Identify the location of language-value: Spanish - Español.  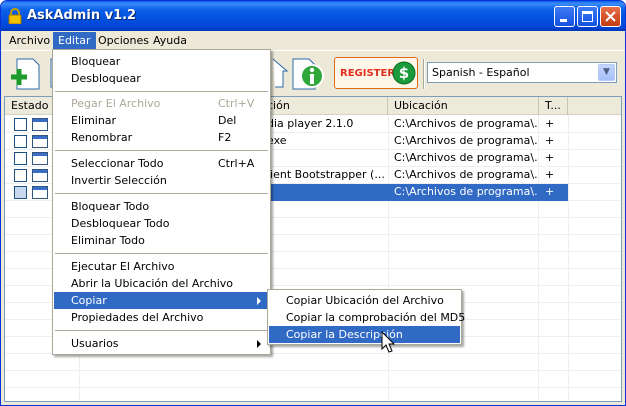
(481, 72).